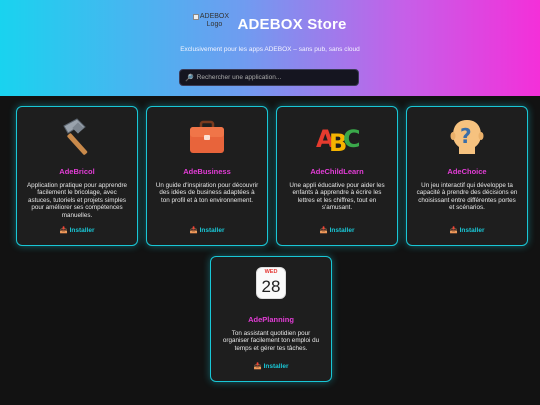 This screenshot has width=540, height=405. Describe the element at coordinates (467, 171) in the screenshot. I see `app-name: AdeChoice` at that location.